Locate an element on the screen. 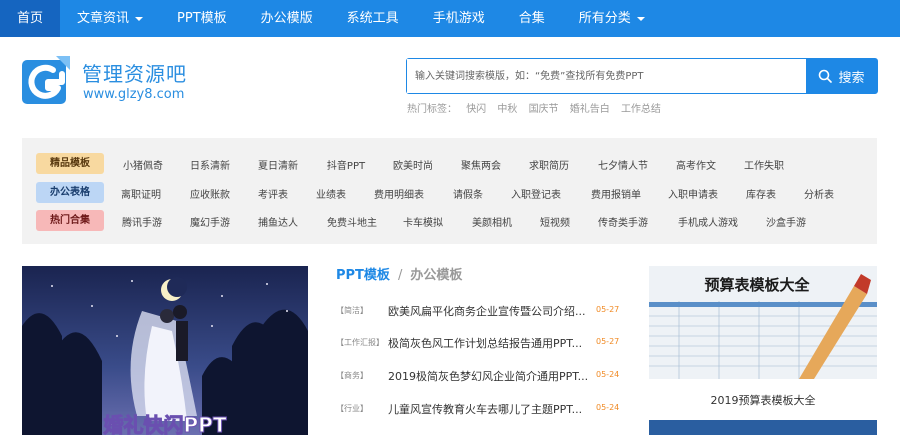  top-nav: 首页 文章资讯 PPT模板 办公模版 系统工具 手机游戏 合集 所有分类 is located at coordinates (450, 18).